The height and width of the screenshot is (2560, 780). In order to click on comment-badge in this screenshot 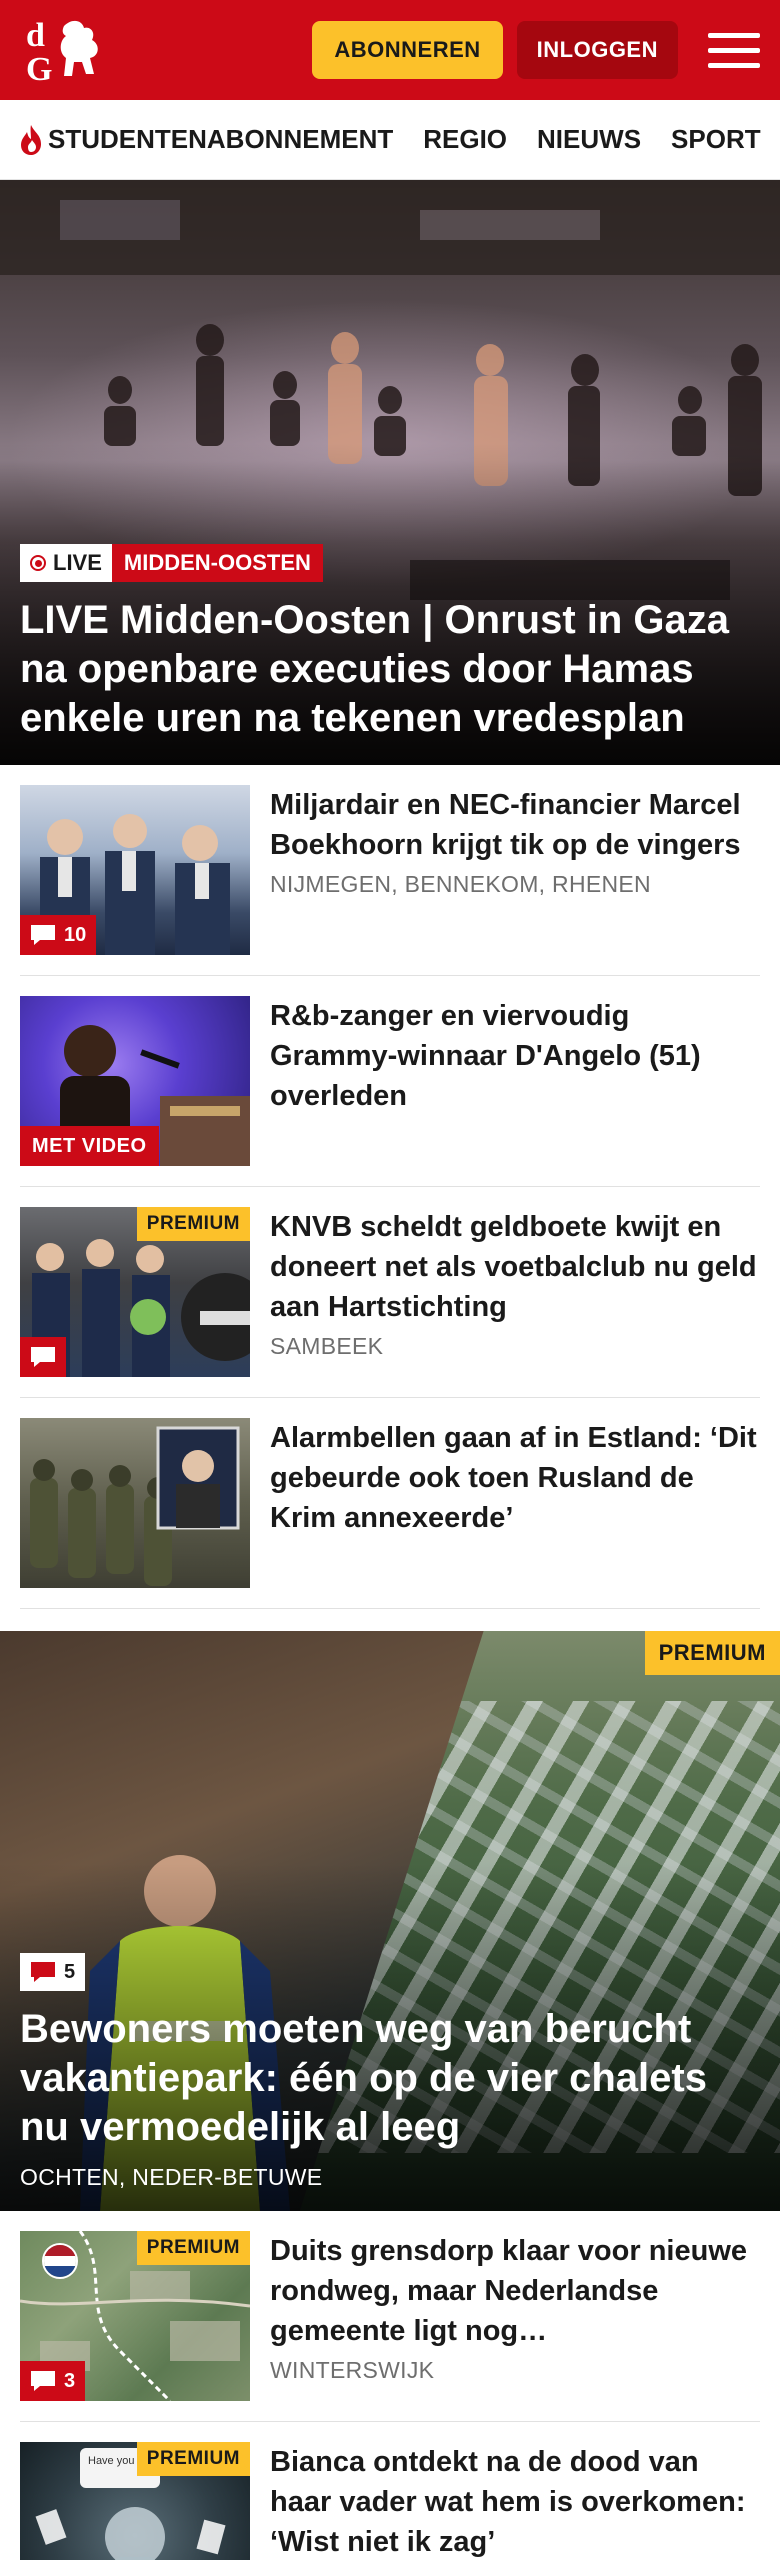, I will do `click(43, 1357)`.